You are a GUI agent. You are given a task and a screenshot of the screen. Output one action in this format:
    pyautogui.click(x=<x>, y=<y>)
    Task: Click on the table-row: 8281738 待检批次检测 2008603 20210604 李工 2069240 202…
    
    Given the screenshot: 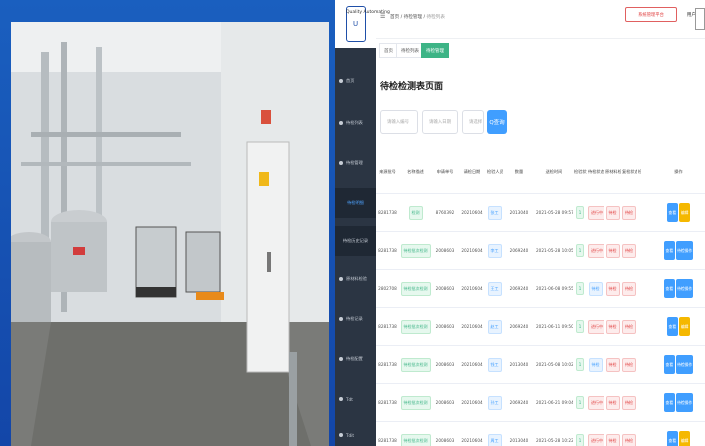 What is the action you would take?
    pyautogui.click(x=540, y=250)
    